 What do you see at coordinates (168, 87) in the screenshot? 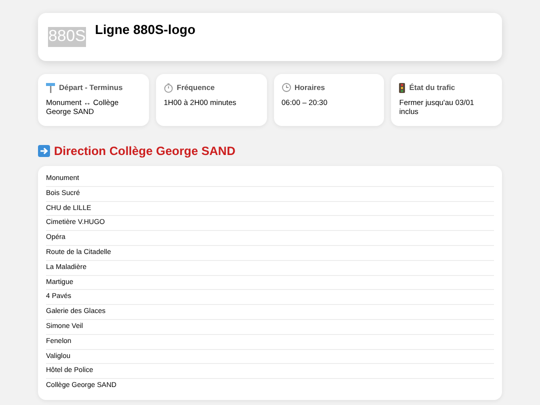
I see `stopwatch-icon` at bounding box center [168, 87].